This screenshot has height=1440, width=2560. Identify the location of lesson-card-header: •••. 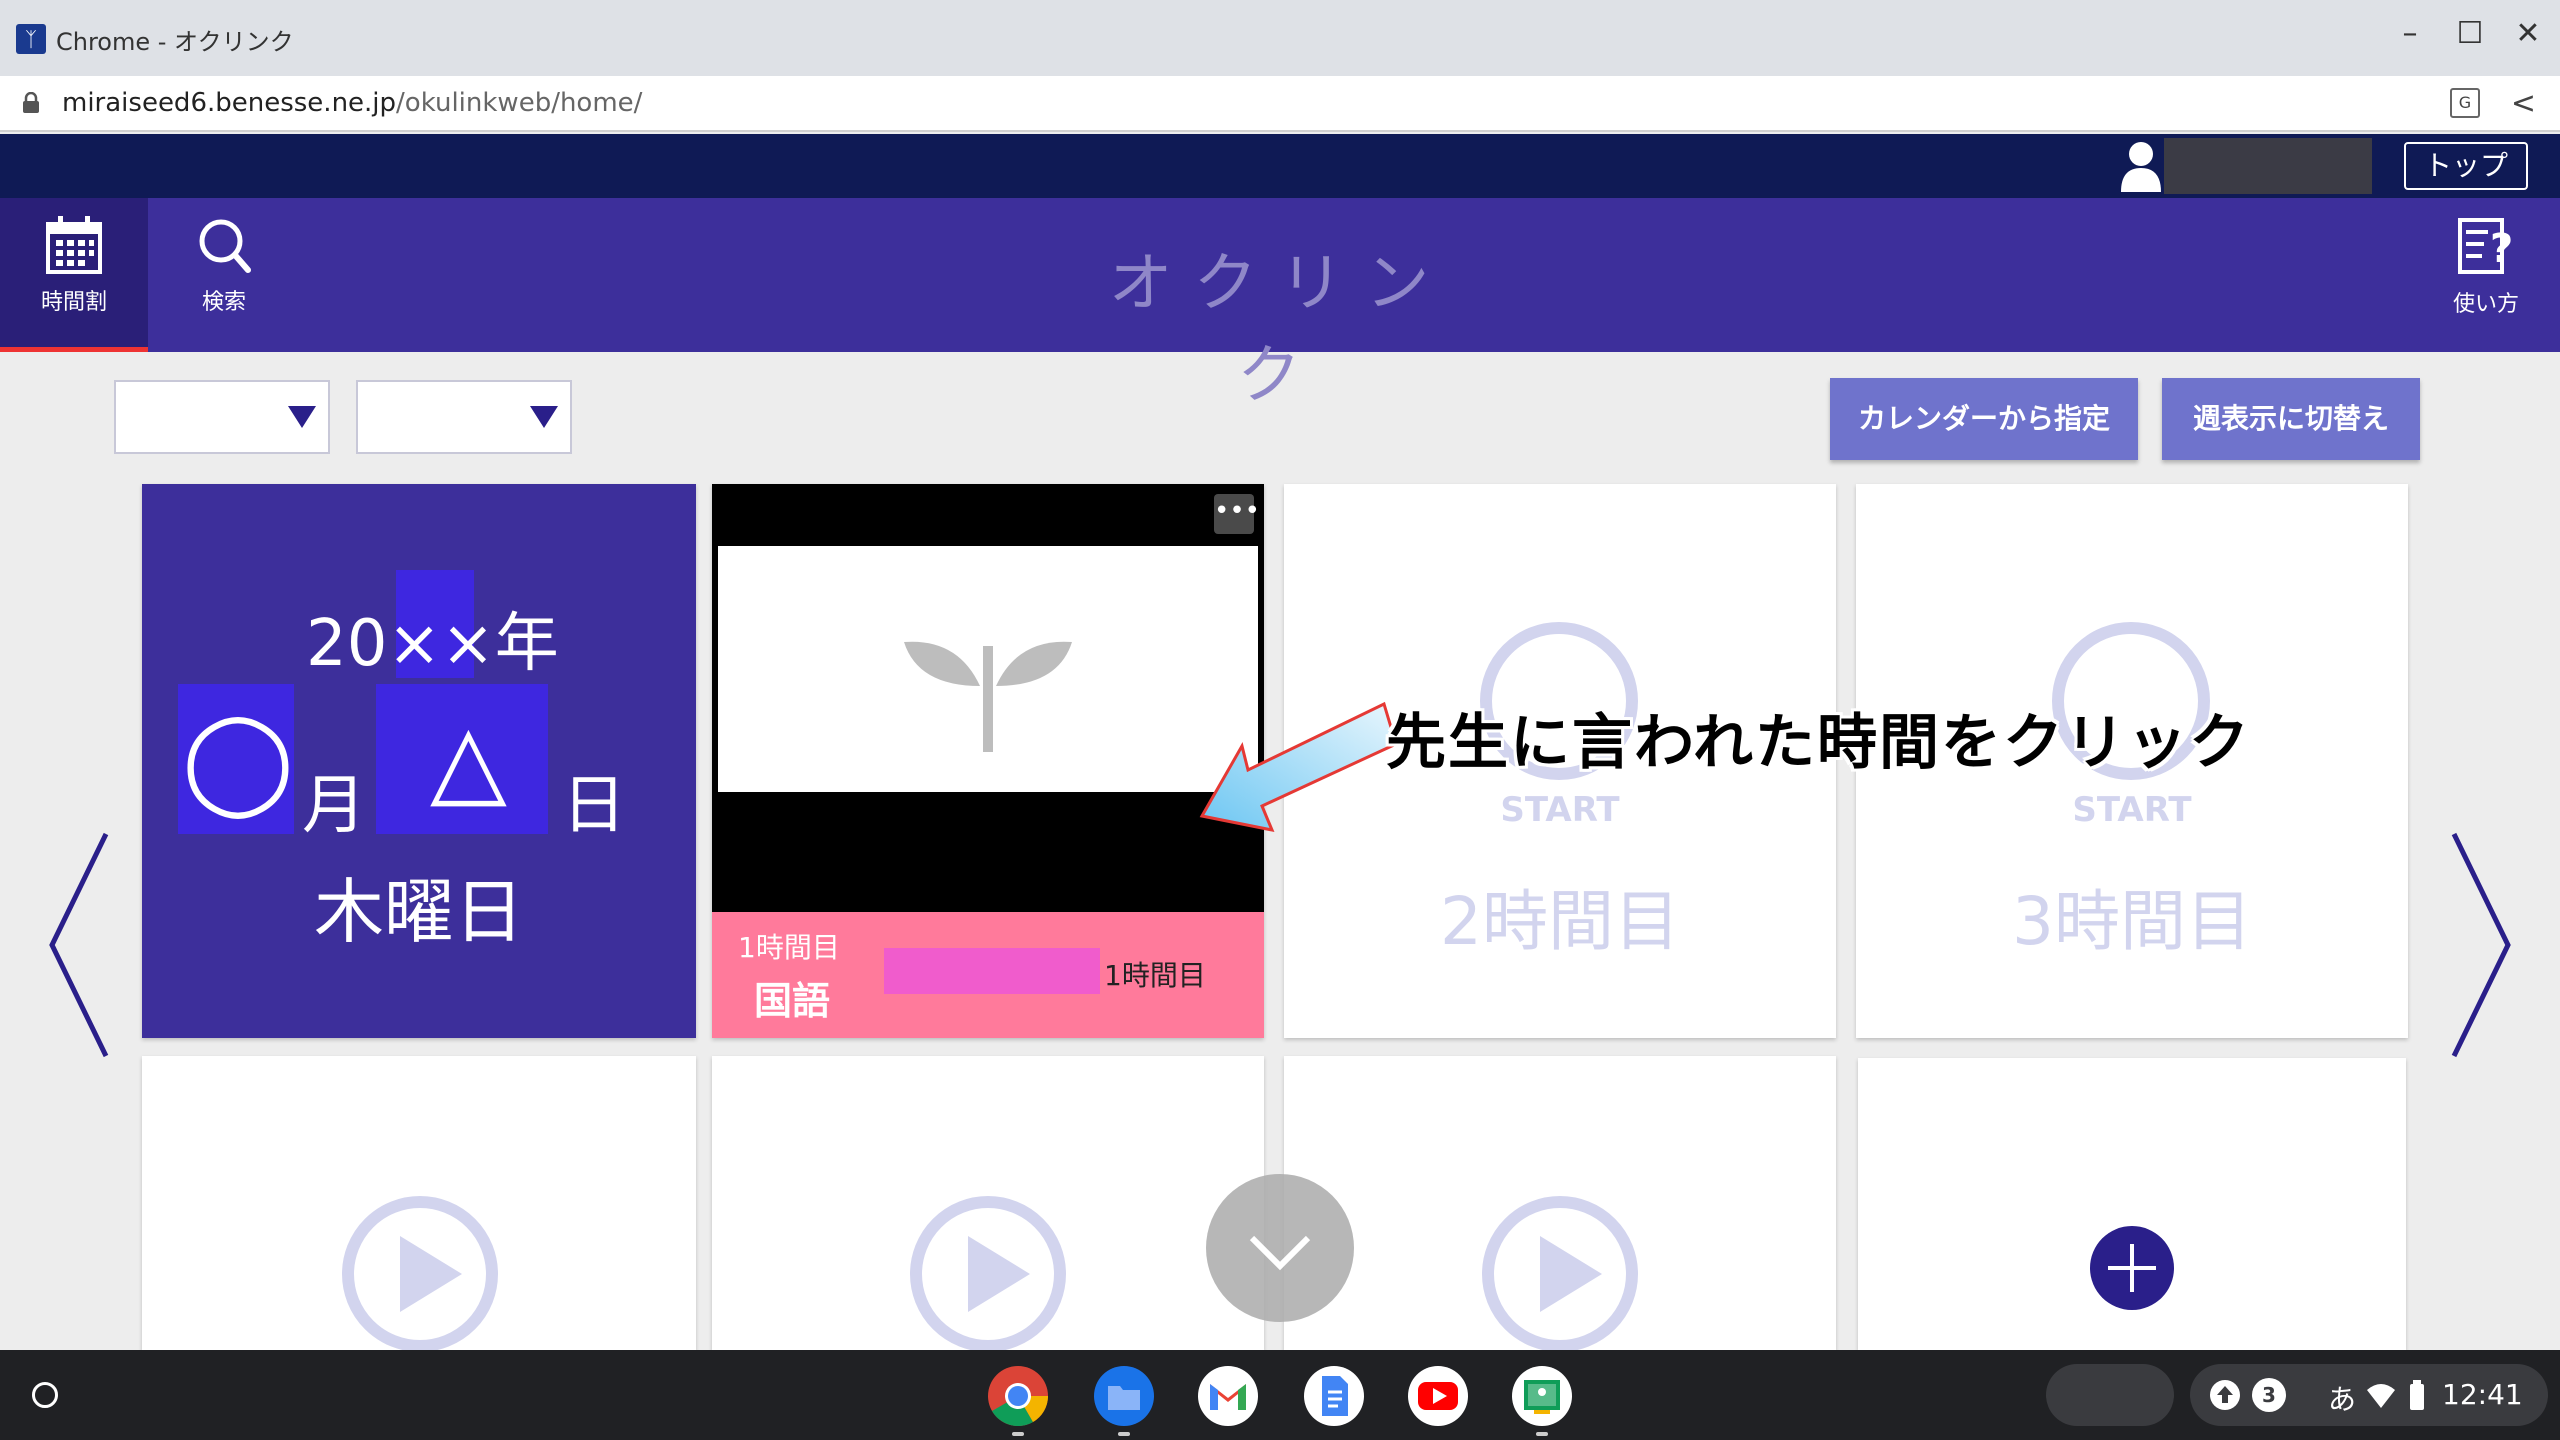
(988, 515).